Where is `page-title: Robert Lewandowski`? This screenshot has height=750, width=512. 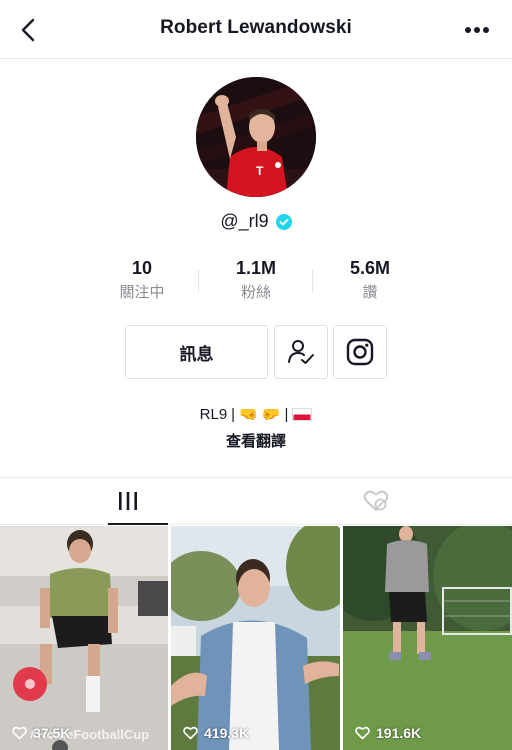 page-title: Robert Lewandowski is located at coordinates (256, 27).